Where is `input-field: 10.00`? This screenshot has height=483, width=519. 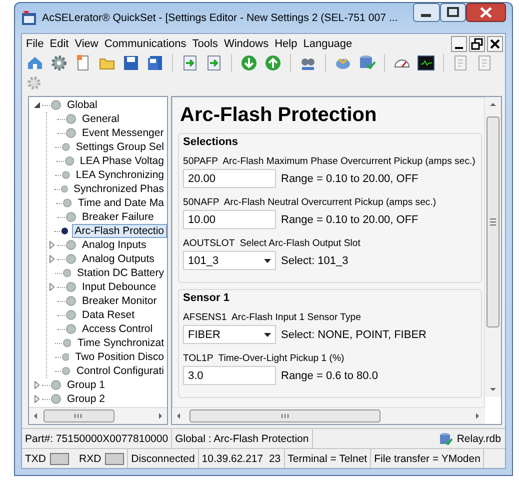
input-field: 10.00 is located at coordinates (229, 219).